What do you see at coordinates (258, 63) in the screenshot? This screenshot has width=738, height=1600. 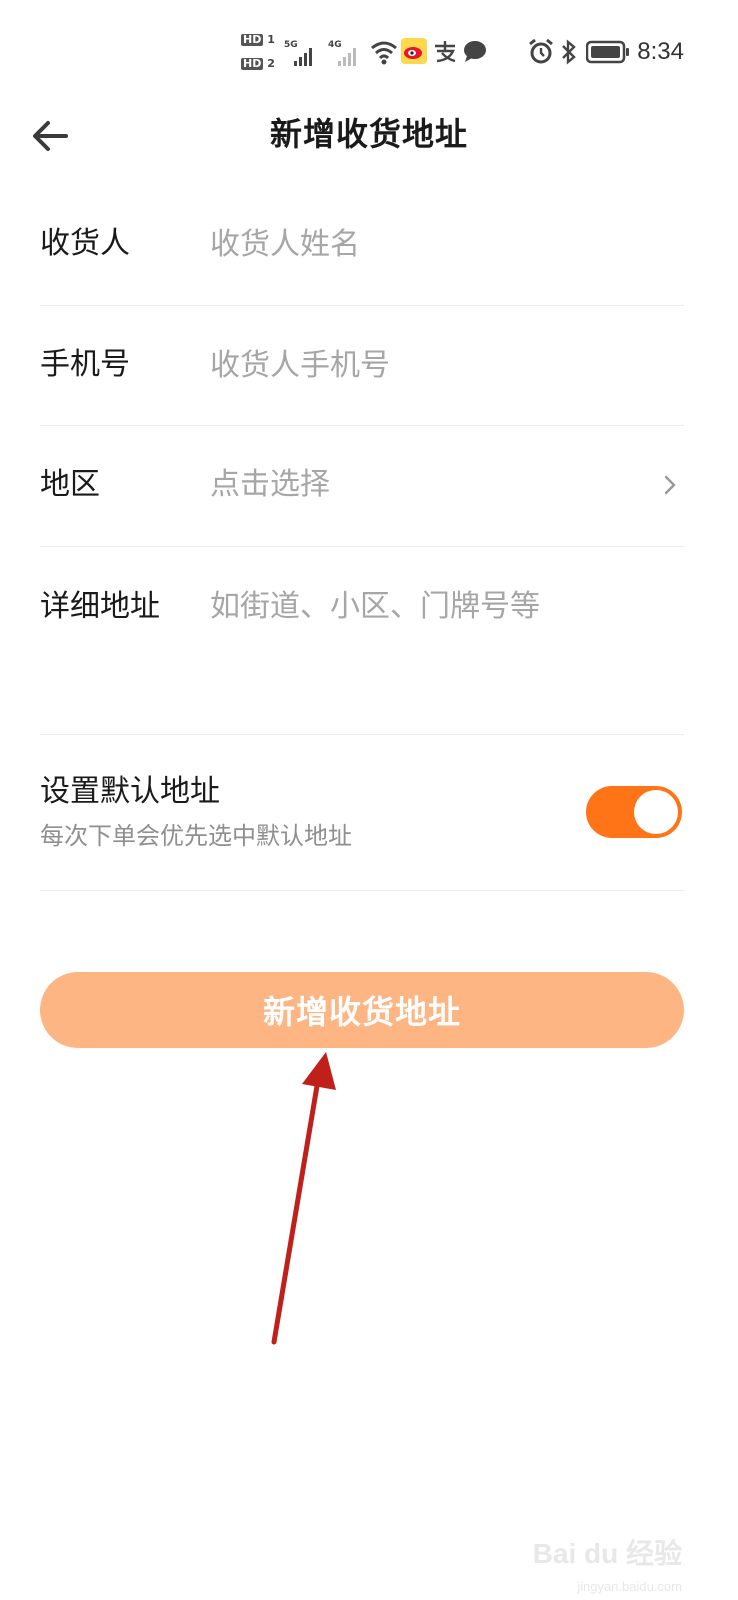 I see `hd2-indicator: HD 2` at bounding box center [258, 63].